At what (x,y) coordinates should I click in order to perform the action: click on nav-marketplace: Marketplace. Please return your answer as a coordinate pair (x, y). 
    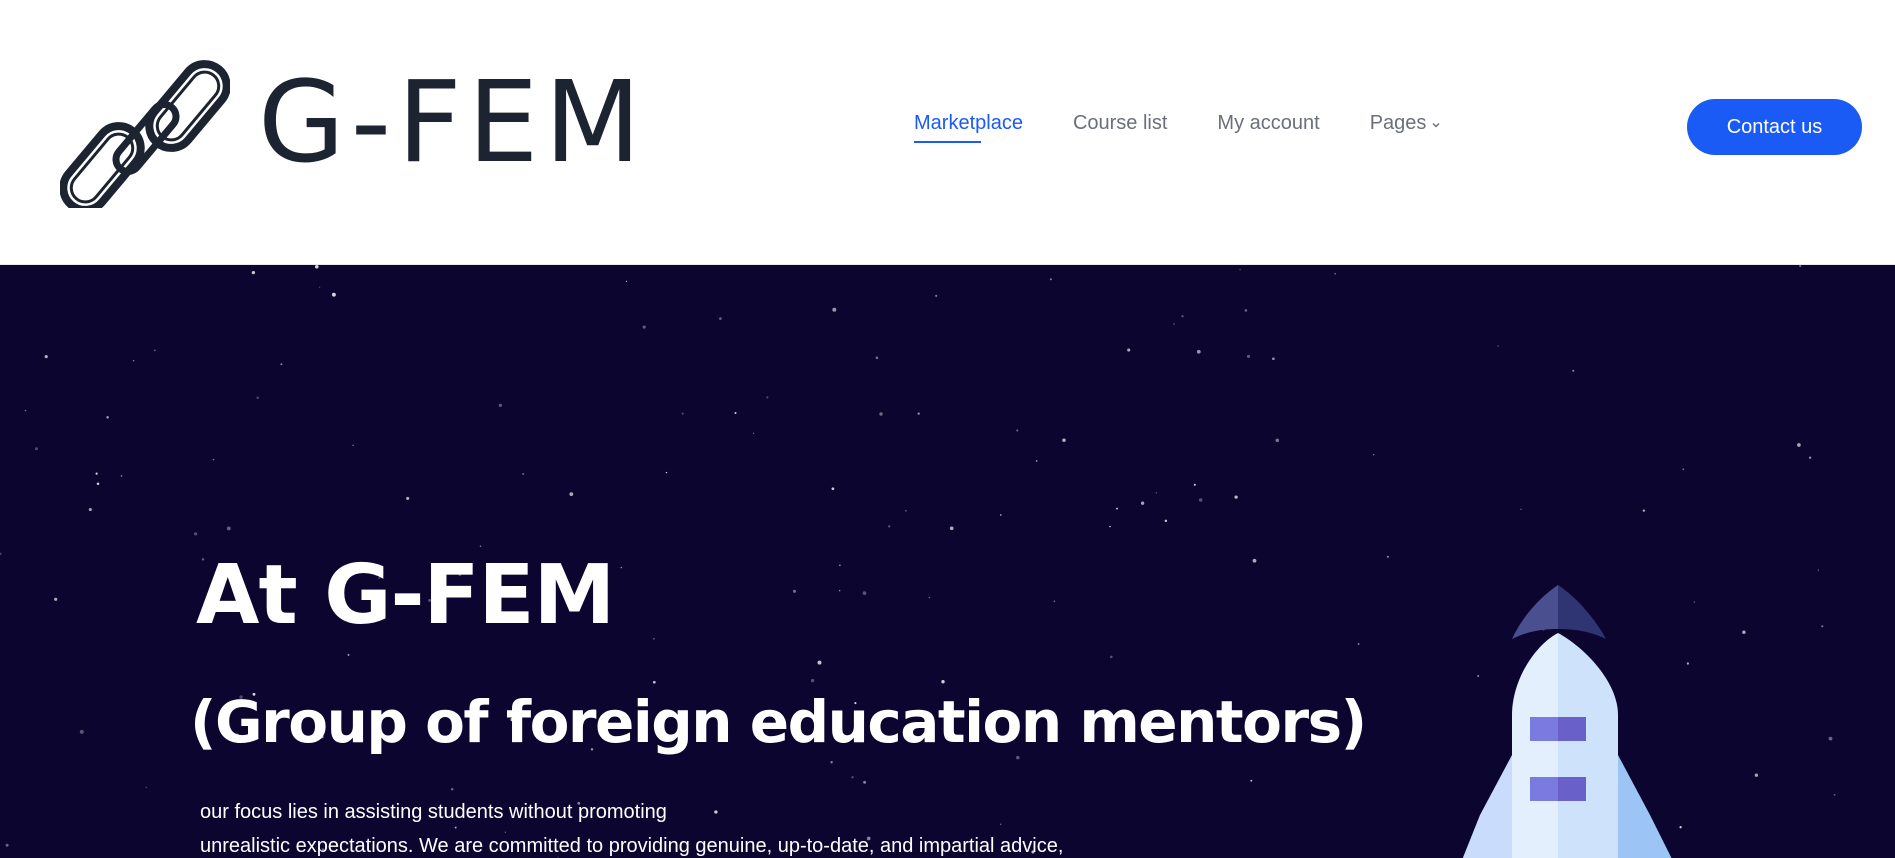
    Looking at the image, I should click on (968, 127).